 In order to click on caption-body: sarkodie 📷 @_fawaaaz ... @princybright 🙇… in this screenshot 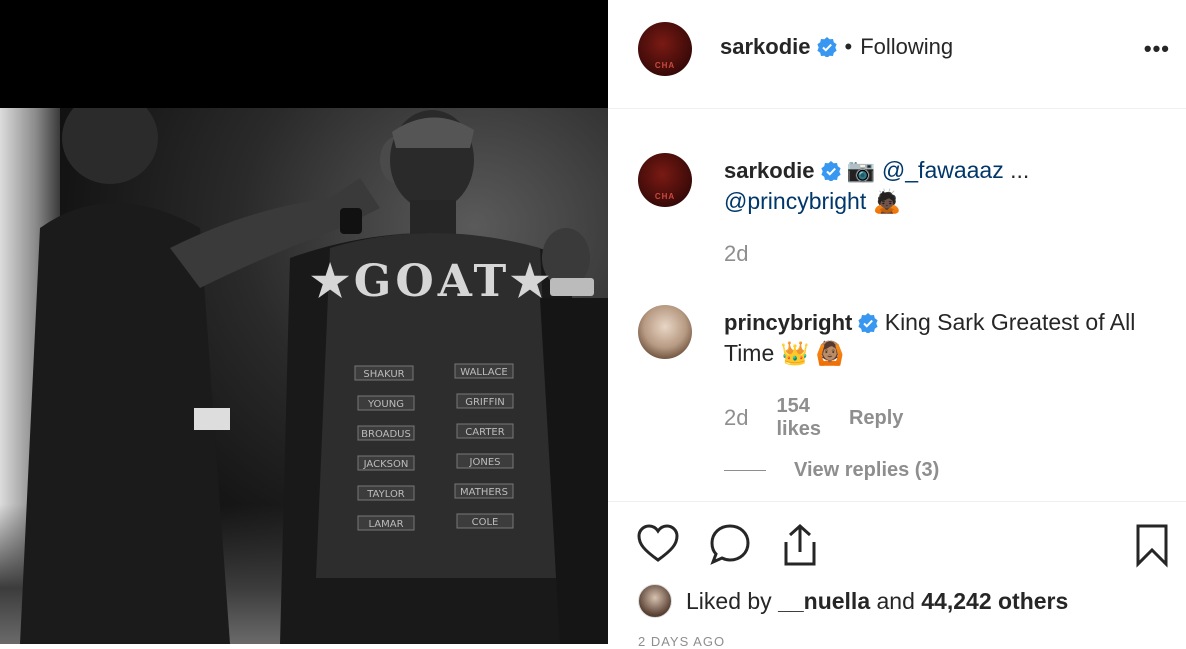, I will do `click(944, 186)`.